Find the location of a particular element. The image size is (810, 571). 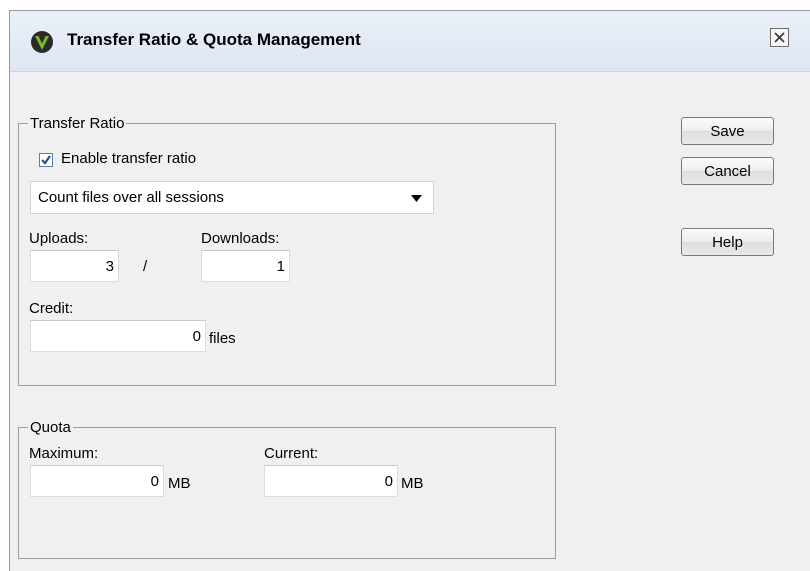

credit-input is located at coordinates (118, 336).